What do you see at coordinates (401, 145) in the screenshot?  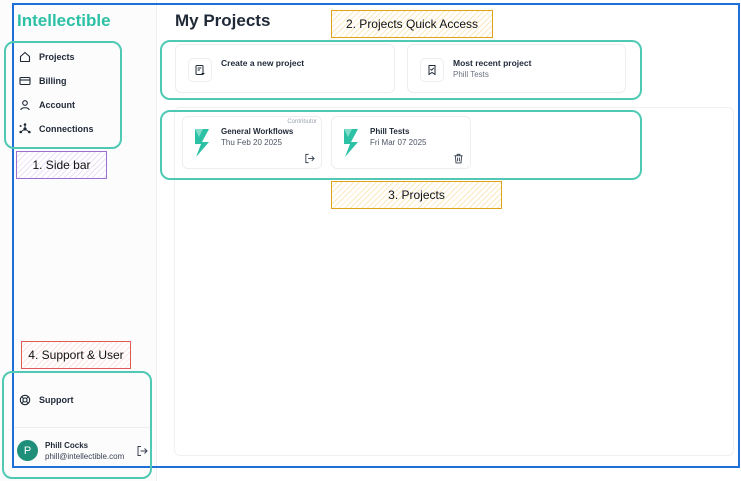 I see `projects-highlight` at bounding box center [401, 145].